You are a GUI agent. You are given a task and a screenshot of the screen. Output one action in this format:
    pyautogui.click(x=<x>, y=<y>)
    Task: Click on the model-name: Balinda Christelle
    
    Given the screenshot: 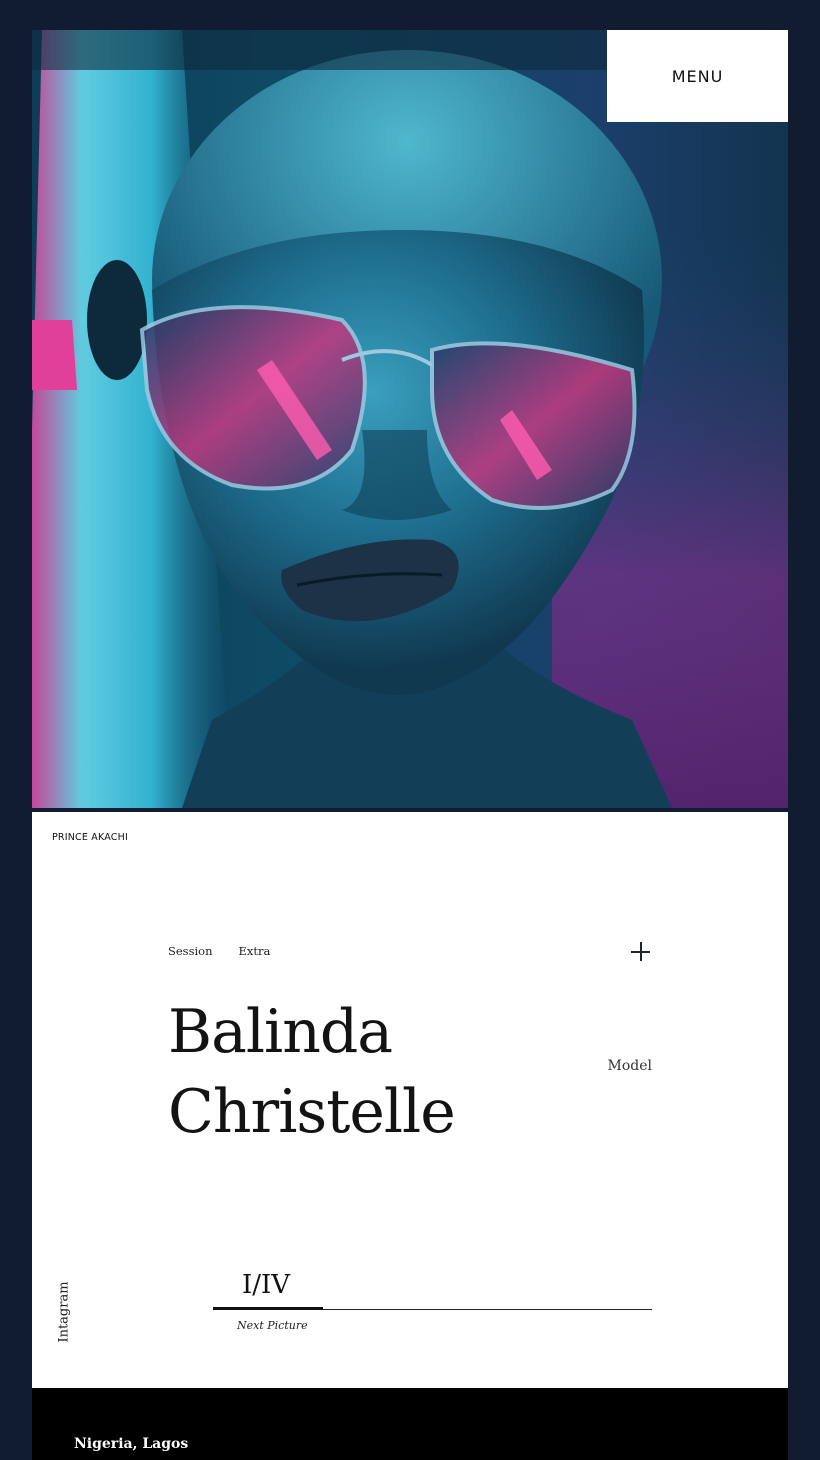 What is the action you would take?
    pyautogui.click(x=312, y=1072)
    